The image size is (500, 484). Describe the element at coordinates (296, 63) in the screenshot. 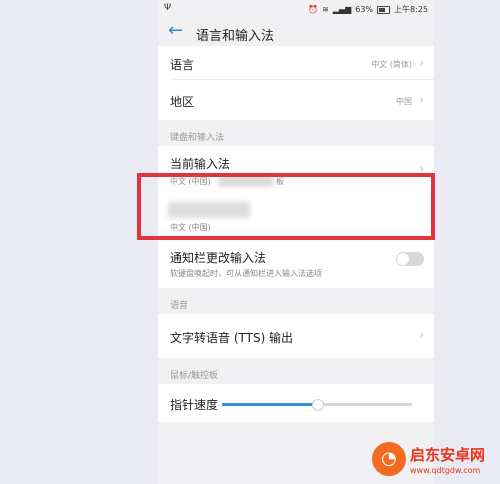

I see `language-row: 语言 中文 (简体) ›` at that location.